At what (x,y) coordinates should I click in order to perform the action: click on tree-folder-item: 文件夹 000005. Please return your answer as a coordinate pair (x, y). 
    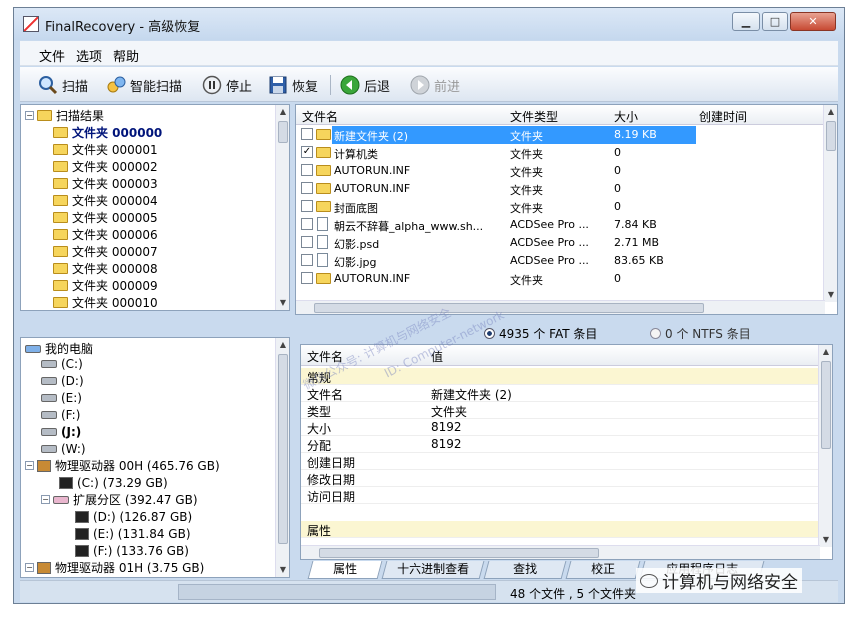
    Looking at the image, I should click on (105, 217).